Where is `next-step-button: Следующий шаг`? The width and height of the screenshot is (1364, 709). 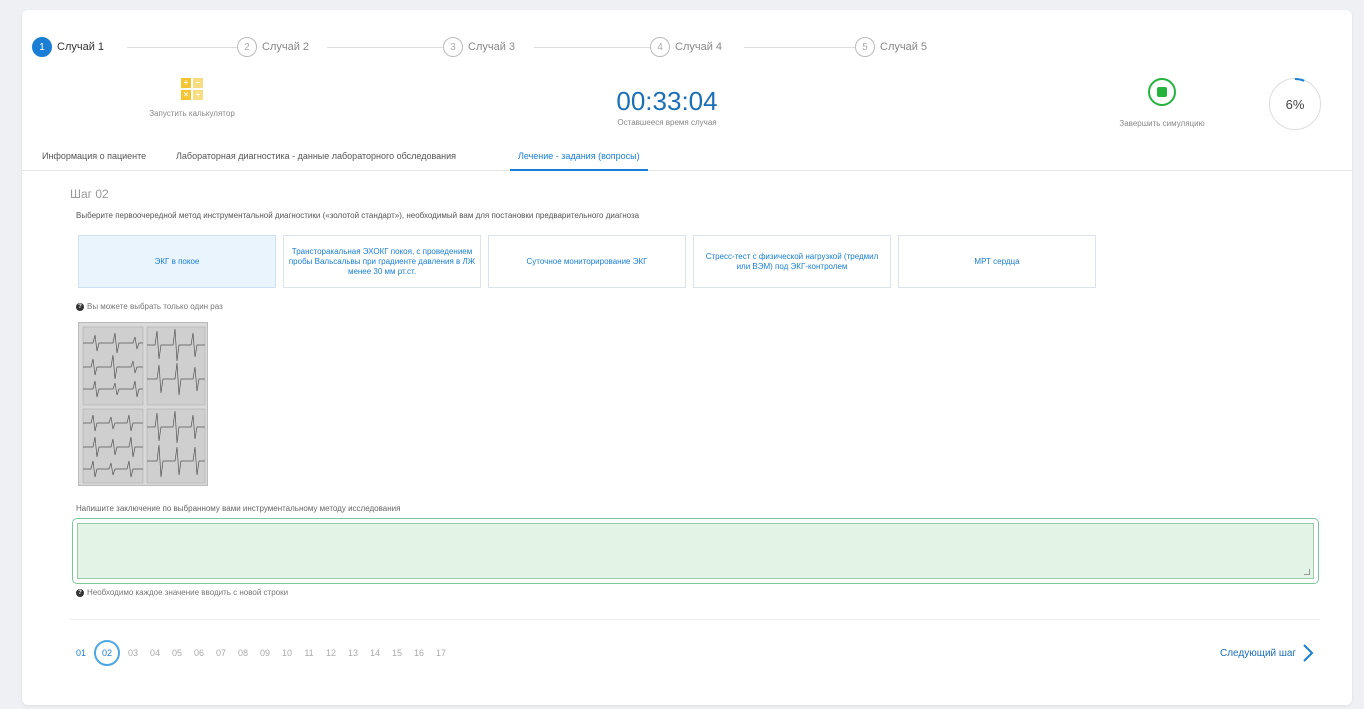 next-step-button: Следующий шаг is located at coordinates (1267, 653).